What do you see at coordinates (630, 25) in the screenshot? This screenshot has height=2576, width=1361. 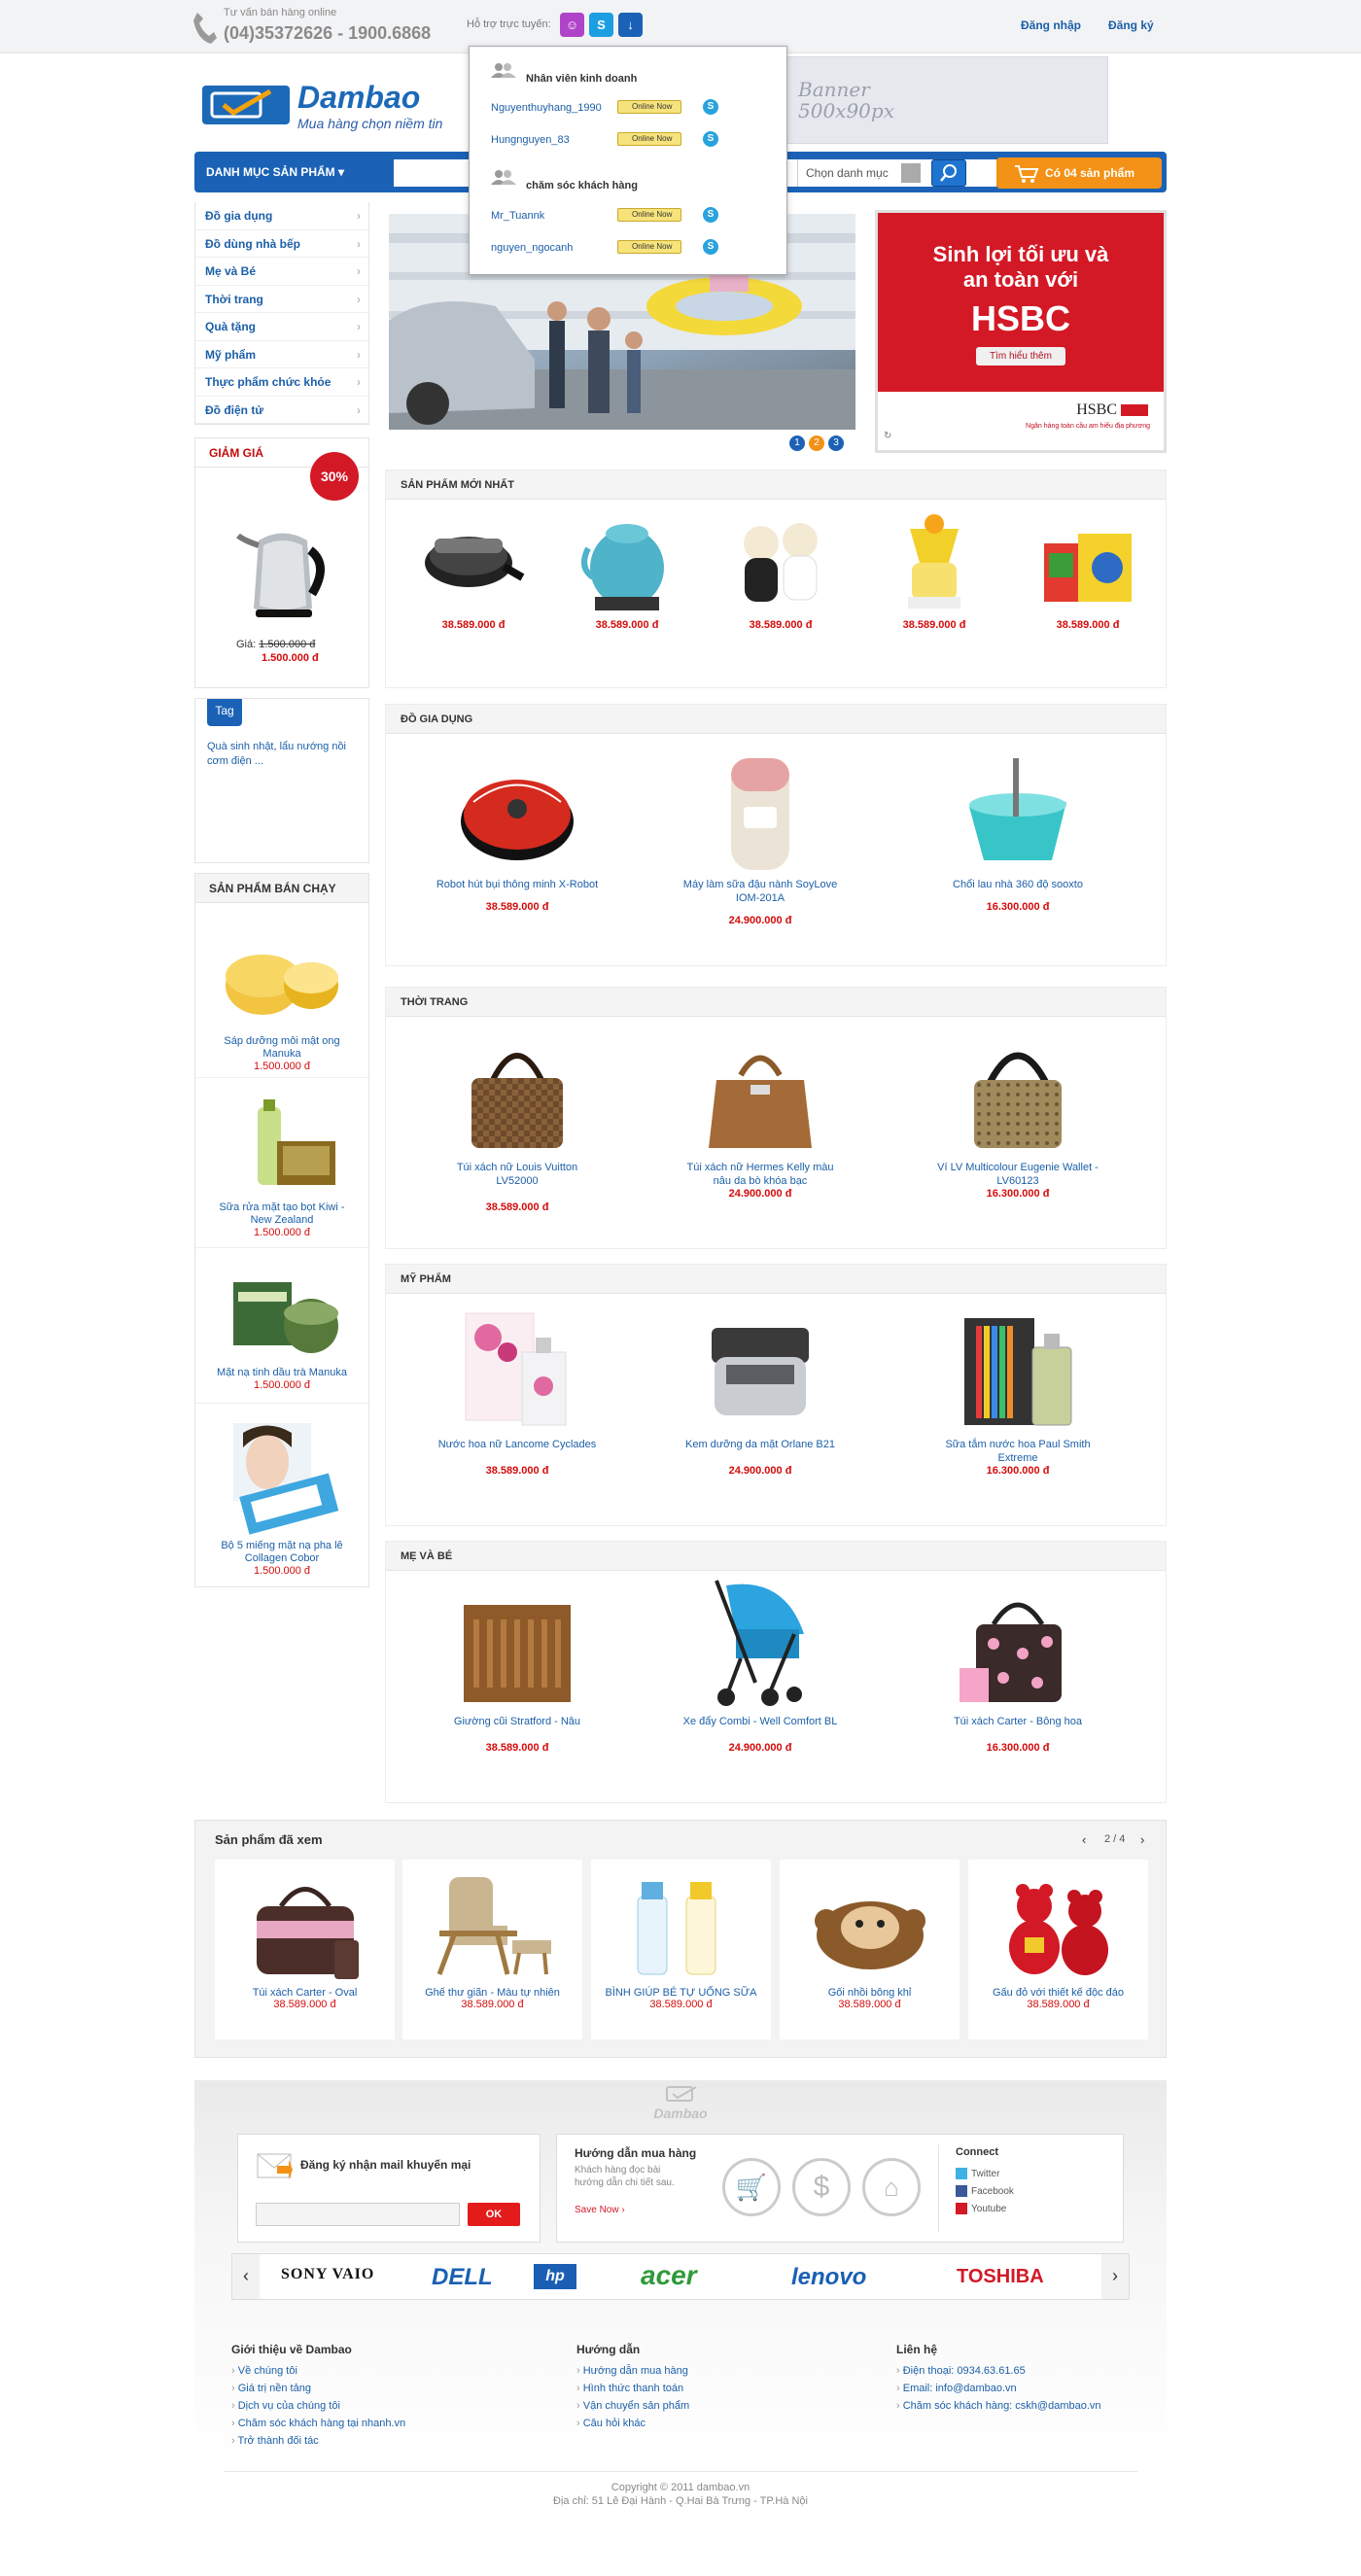 I see `dropdown-arrow-icon: ↓` at bounding box center [630, 25].